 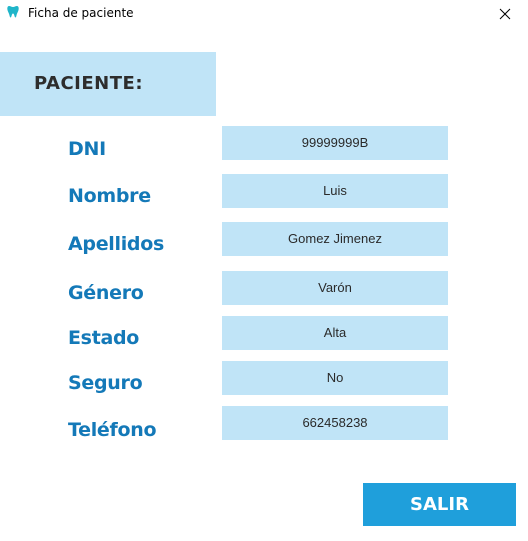 What do you see at coordinates (13, 12) in the screenshot?
I see `tooth-icon` at bounding box center [13, 12].